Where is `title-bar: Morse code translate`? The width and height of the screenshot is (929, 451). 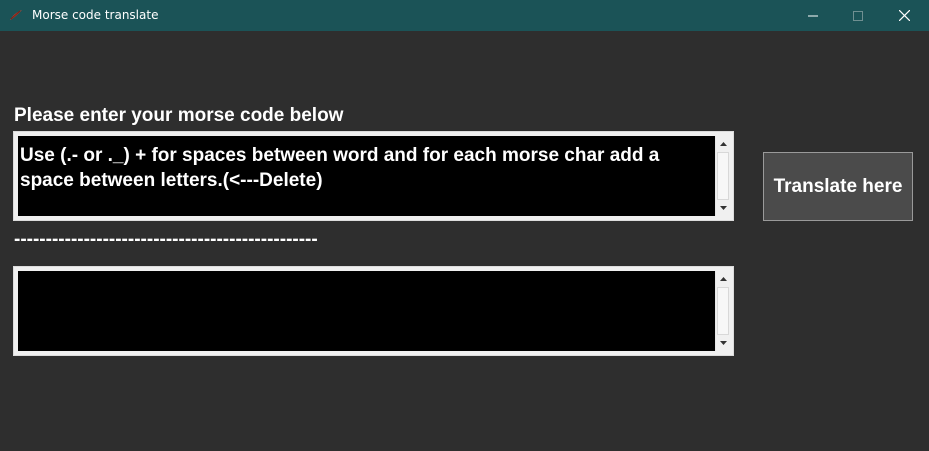 title-bar: Morse code translate is located at coordinates (464, 15).